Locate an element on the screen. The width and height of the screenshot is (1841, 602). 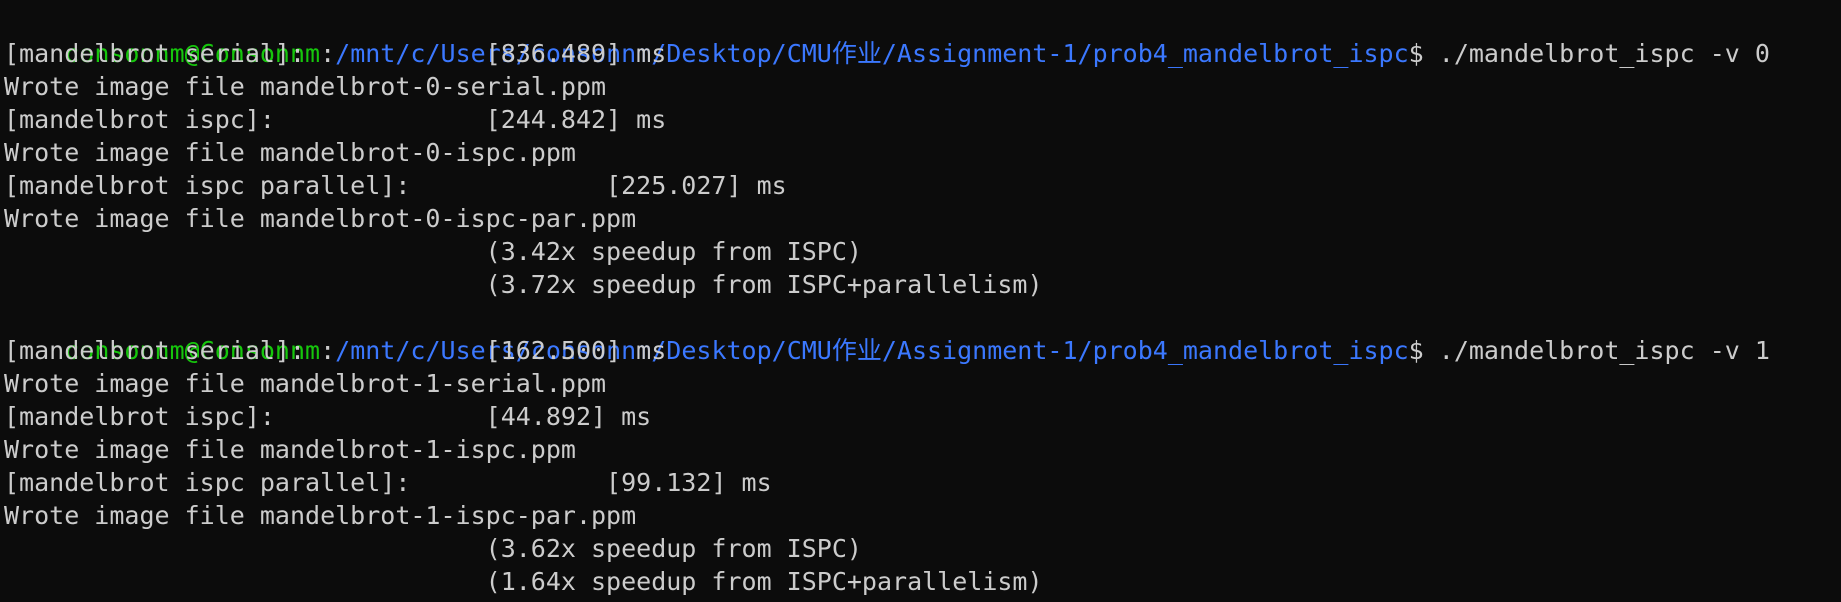
output-line: (1.64x speedup from ISPC+parallelism) is located at coordinates (523, 581).